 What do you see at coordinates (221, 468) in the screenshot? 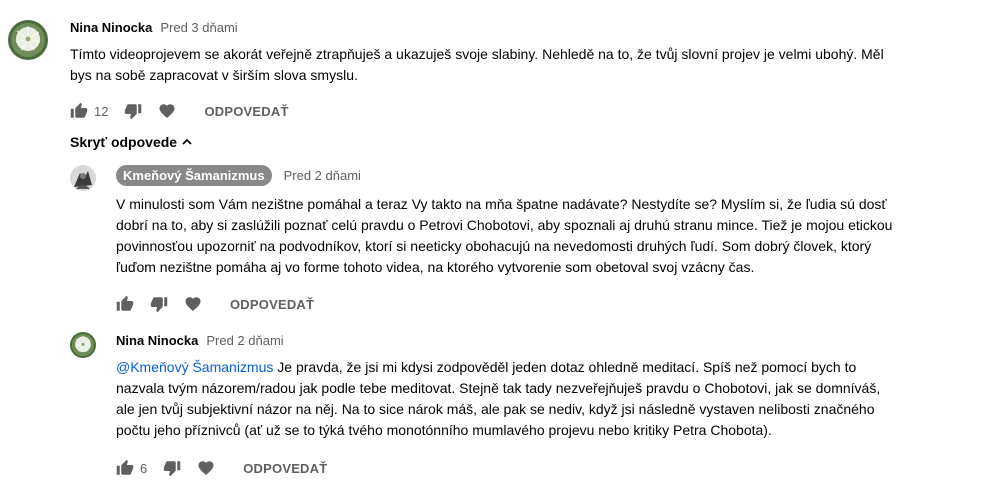
I see `reply-actions: 6 ODPOVEDAŤ` at bounding box center [221, 468].